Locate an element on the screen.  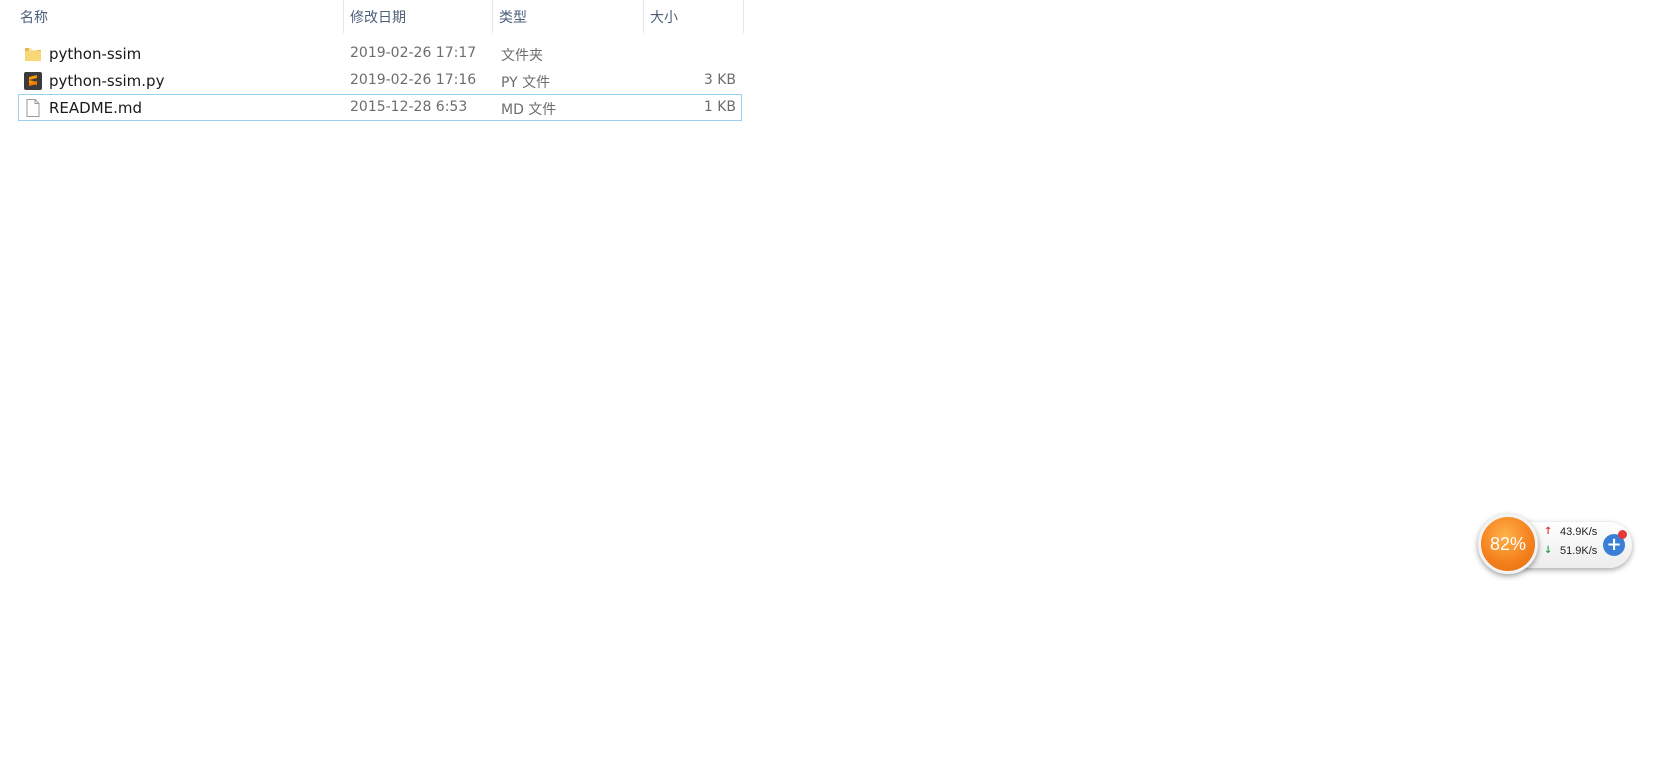
memory-usage-percent: 82% is located at coordinates (1508, 543).